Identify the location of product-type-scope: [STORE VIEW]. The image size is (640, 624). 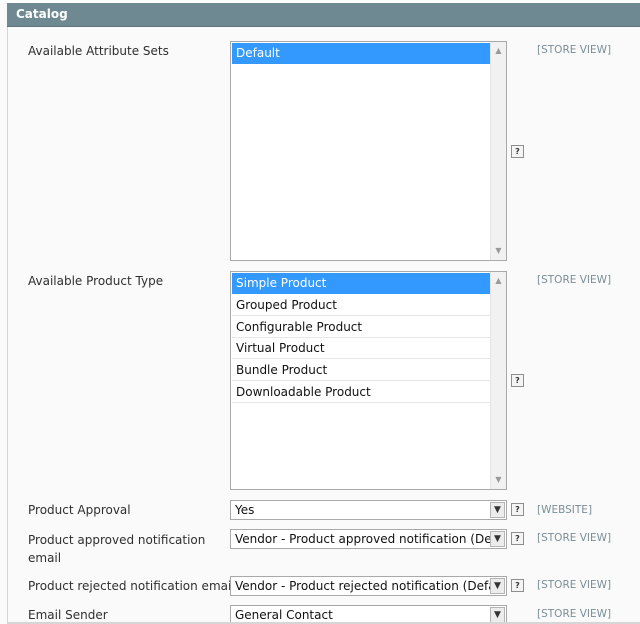
(574, 280).